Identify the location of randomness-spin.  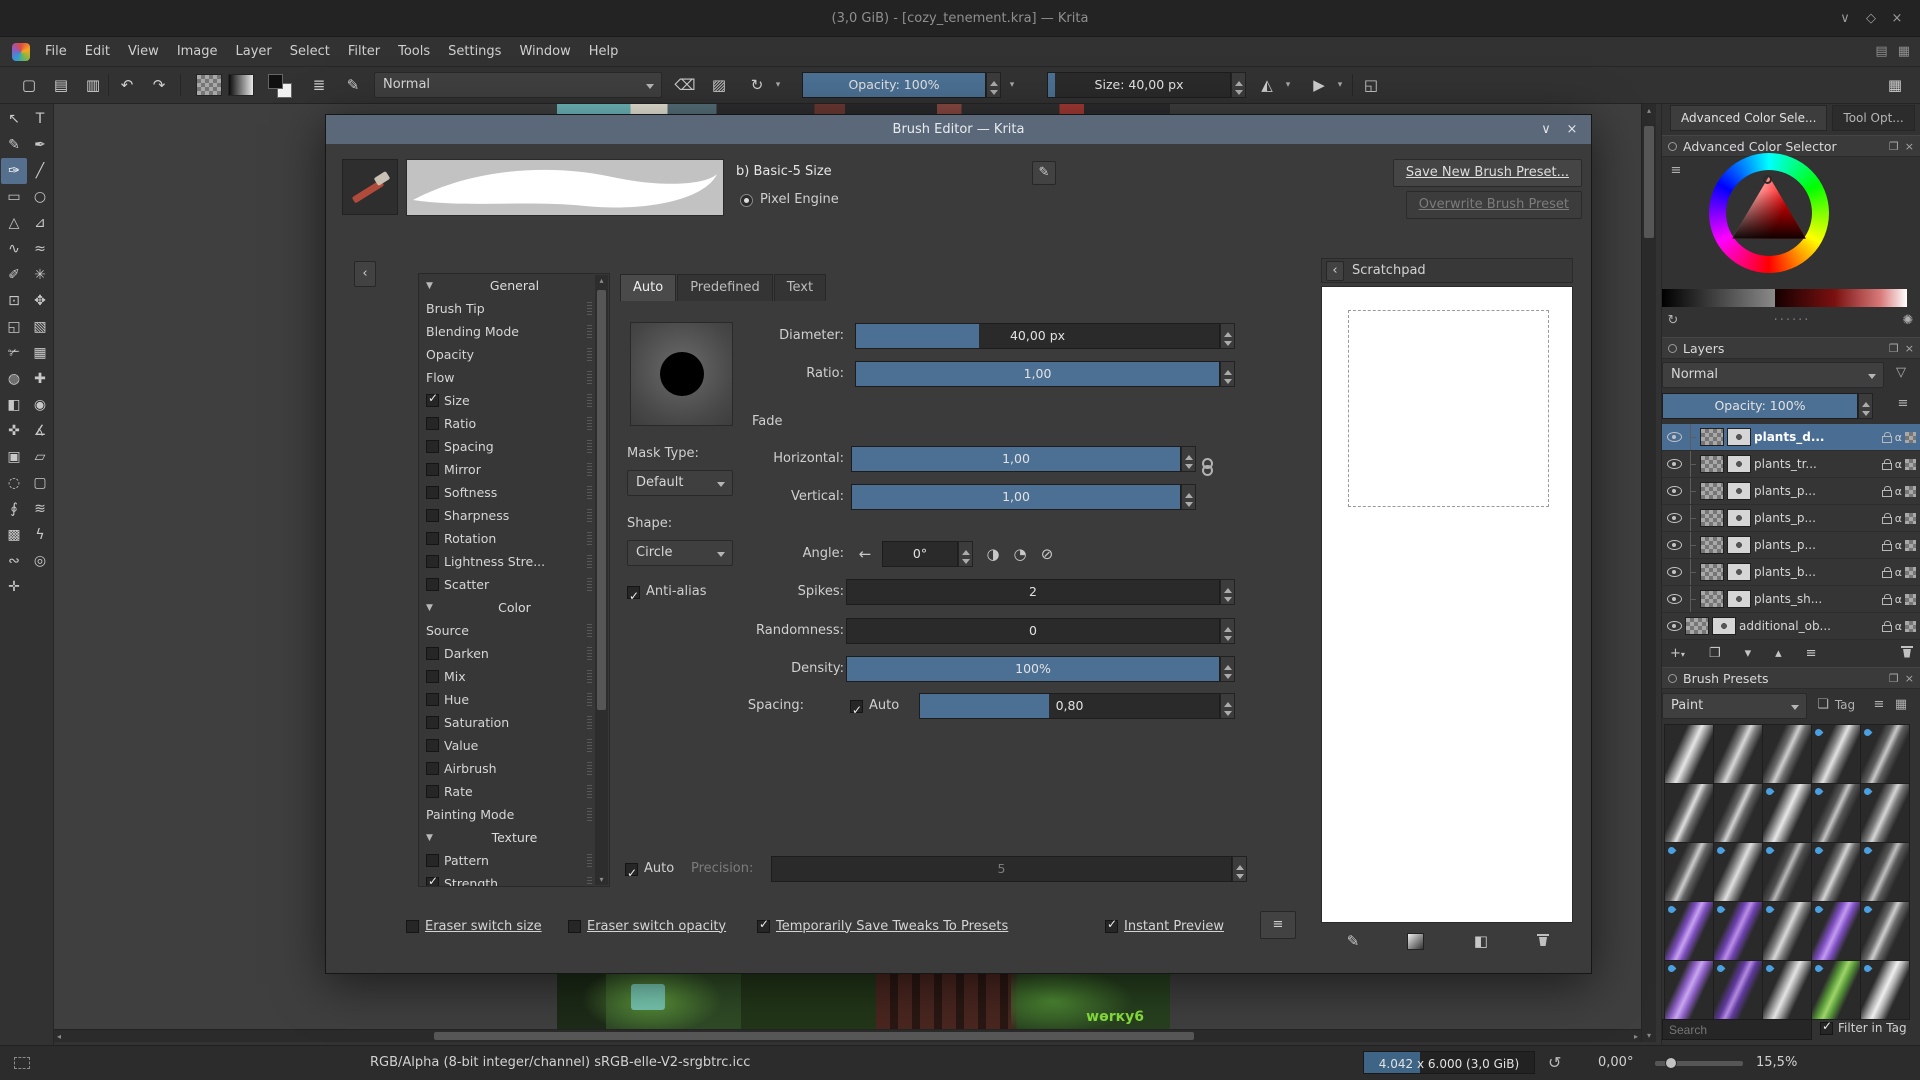
(1227, 631).